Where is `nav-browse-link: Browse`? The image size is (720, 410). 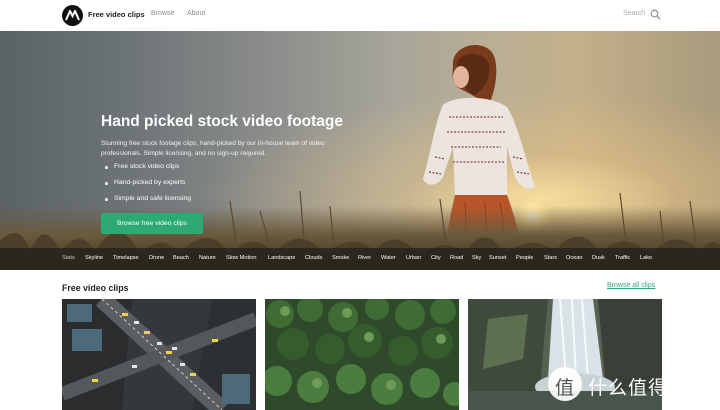
nav-browse-link: Browse is located at coordinates (162, 13).